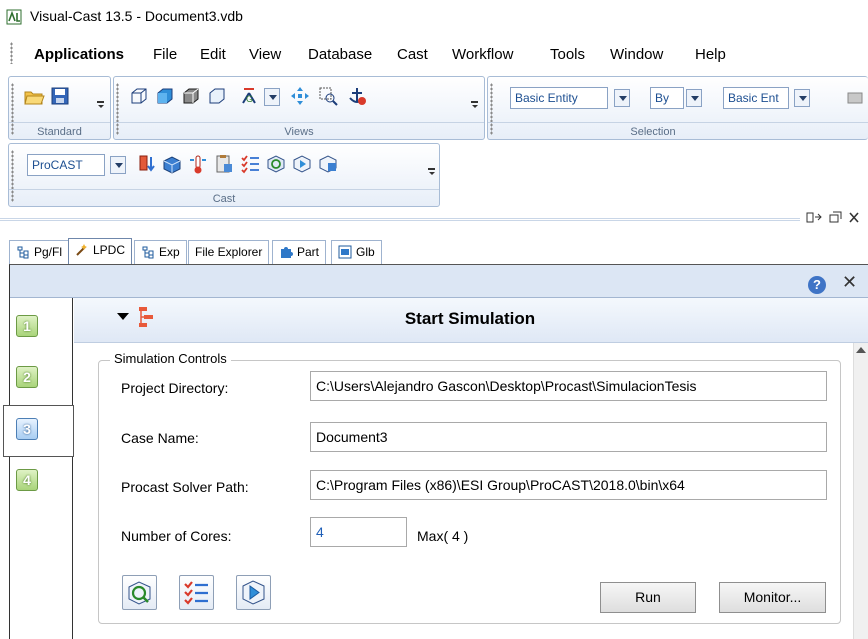 This screenshot has width=868, height=639. I want to click on select-by-field: By, so click(667, 98).